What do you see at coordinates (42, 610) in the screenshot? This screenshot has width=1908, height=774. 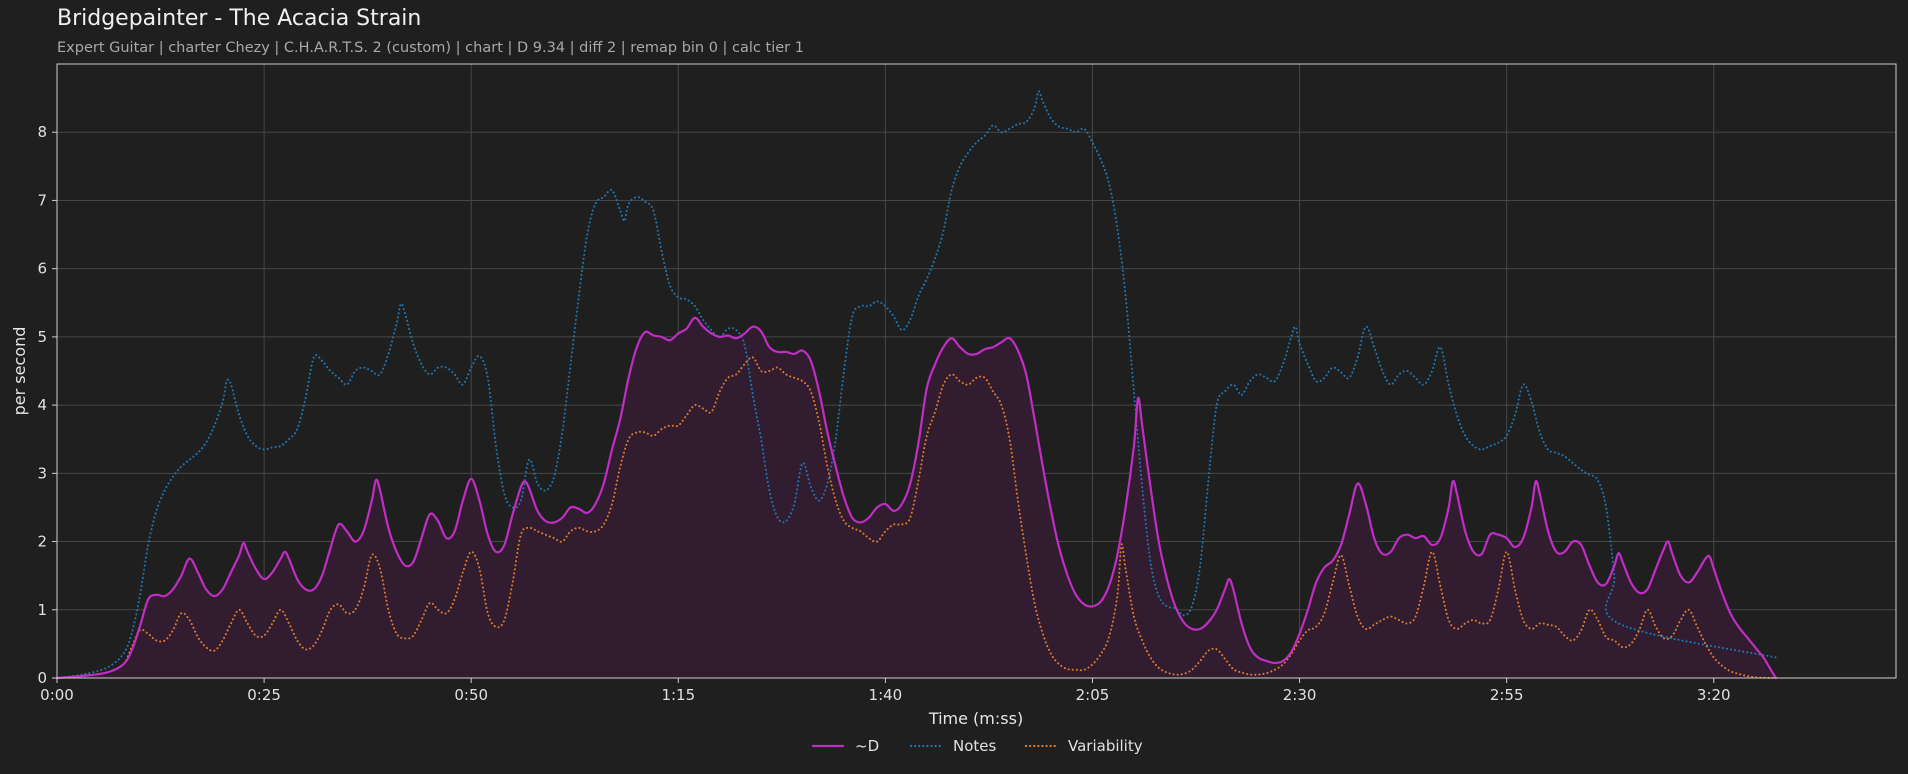 I see `y-tick-label: 1` at bounding box center [42, 610].